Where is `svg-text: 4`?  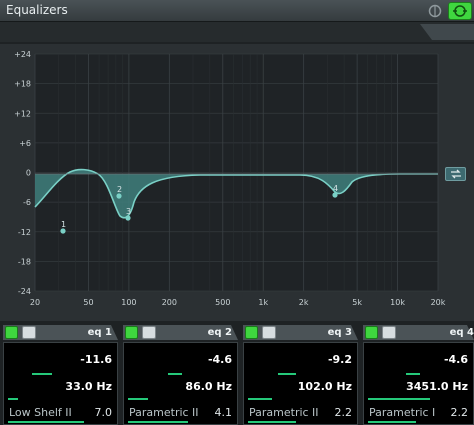
svg-text: 4 is located at coordinates (335, 188).